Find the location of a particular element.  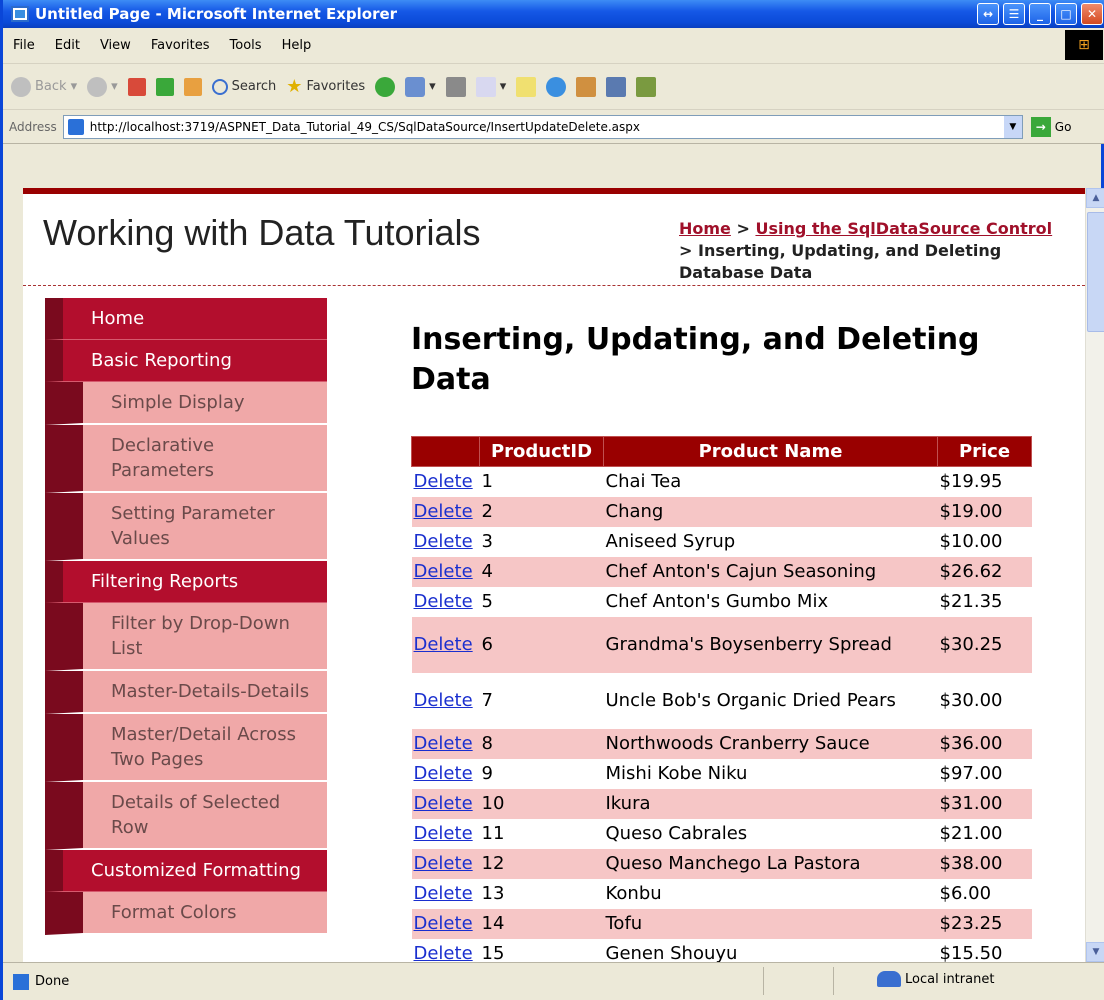

product-name-cell: Ikura is located at coordinates (770, 803).